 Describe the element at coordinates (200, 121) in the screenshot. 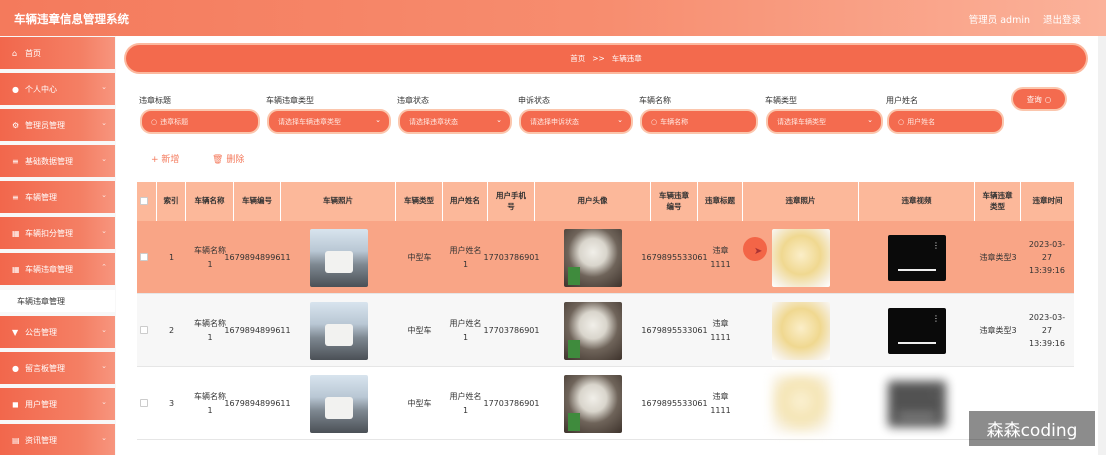

I see `filter-title-input: ○ 违章标题` at that location.